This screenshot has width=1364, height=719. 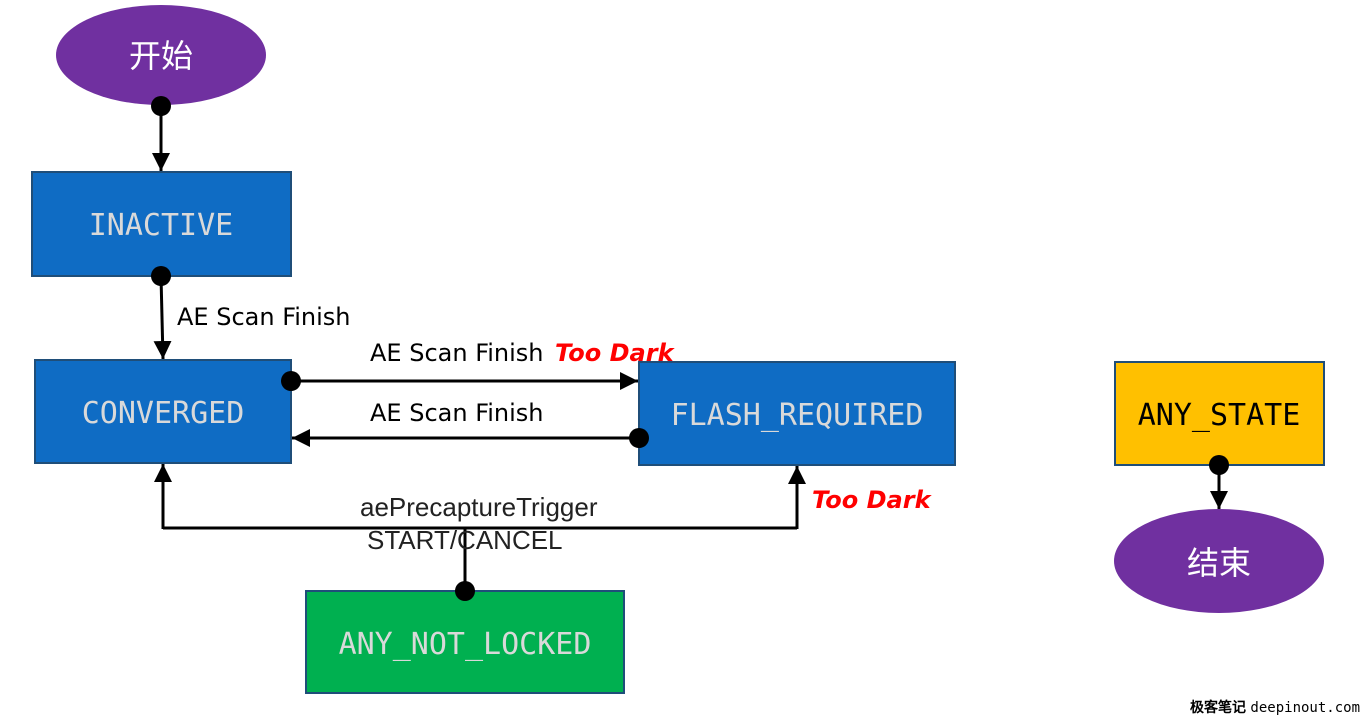 I want to click on node-inactive: INACTIVE, so click(x=161, y=224).